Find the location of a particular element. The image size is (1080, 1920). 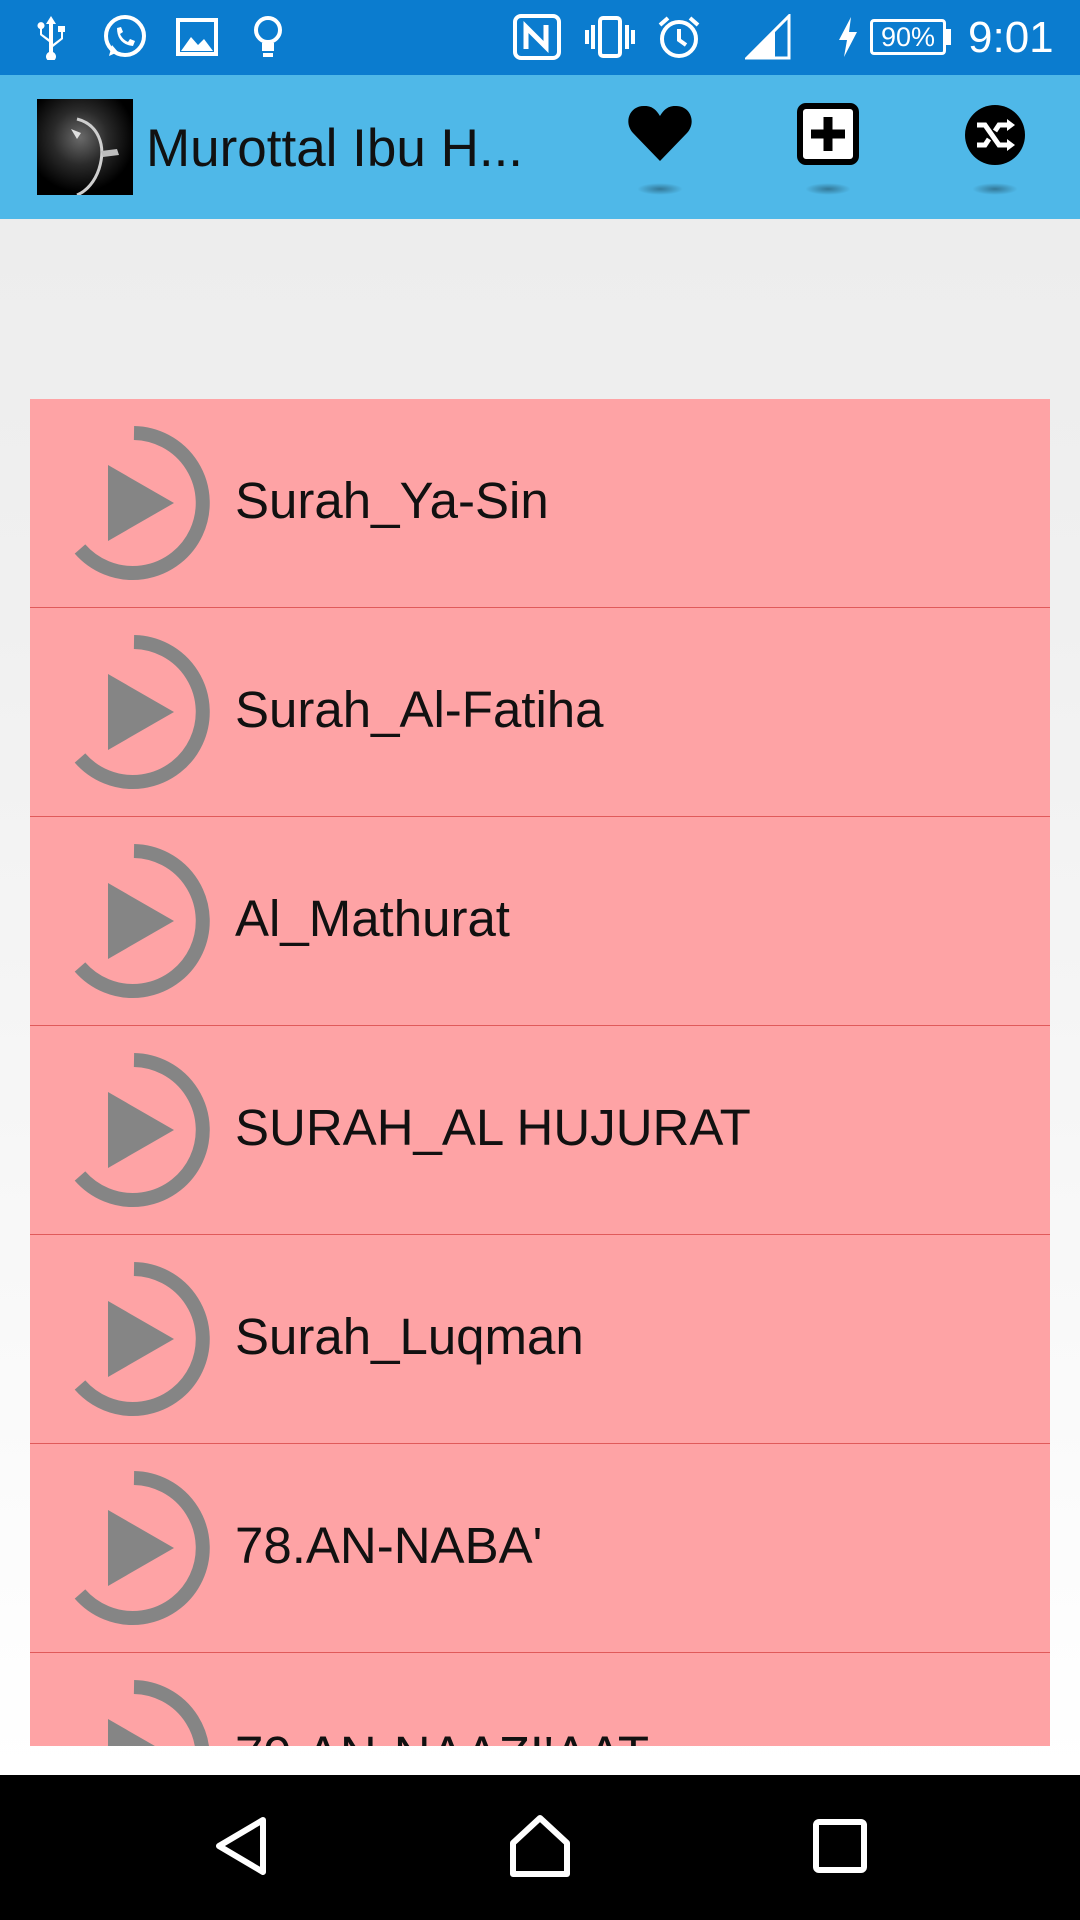

track-title: 78.AN-NABA' is located at coordinates (389, 1545).